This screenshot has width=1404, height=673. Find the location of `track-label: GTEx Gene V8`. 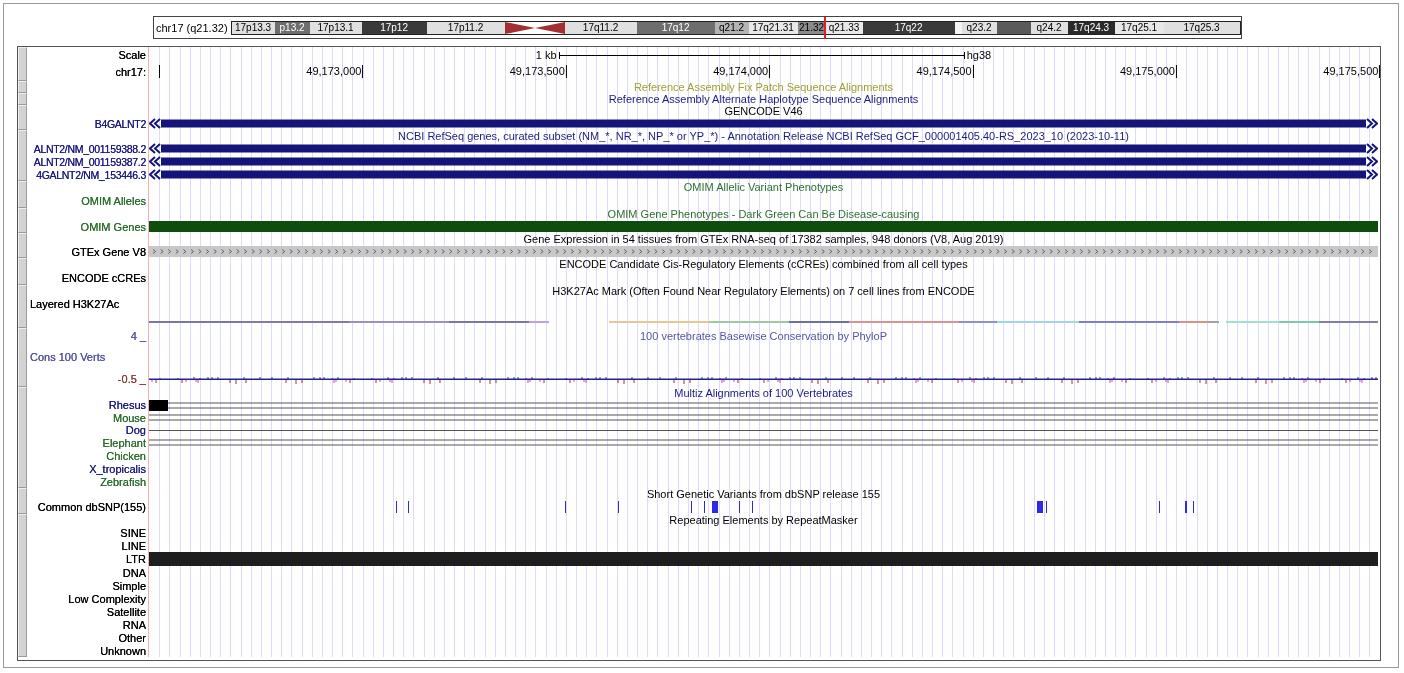

track-label: GTEx Gene V8 is located at coordinates (108, 251).